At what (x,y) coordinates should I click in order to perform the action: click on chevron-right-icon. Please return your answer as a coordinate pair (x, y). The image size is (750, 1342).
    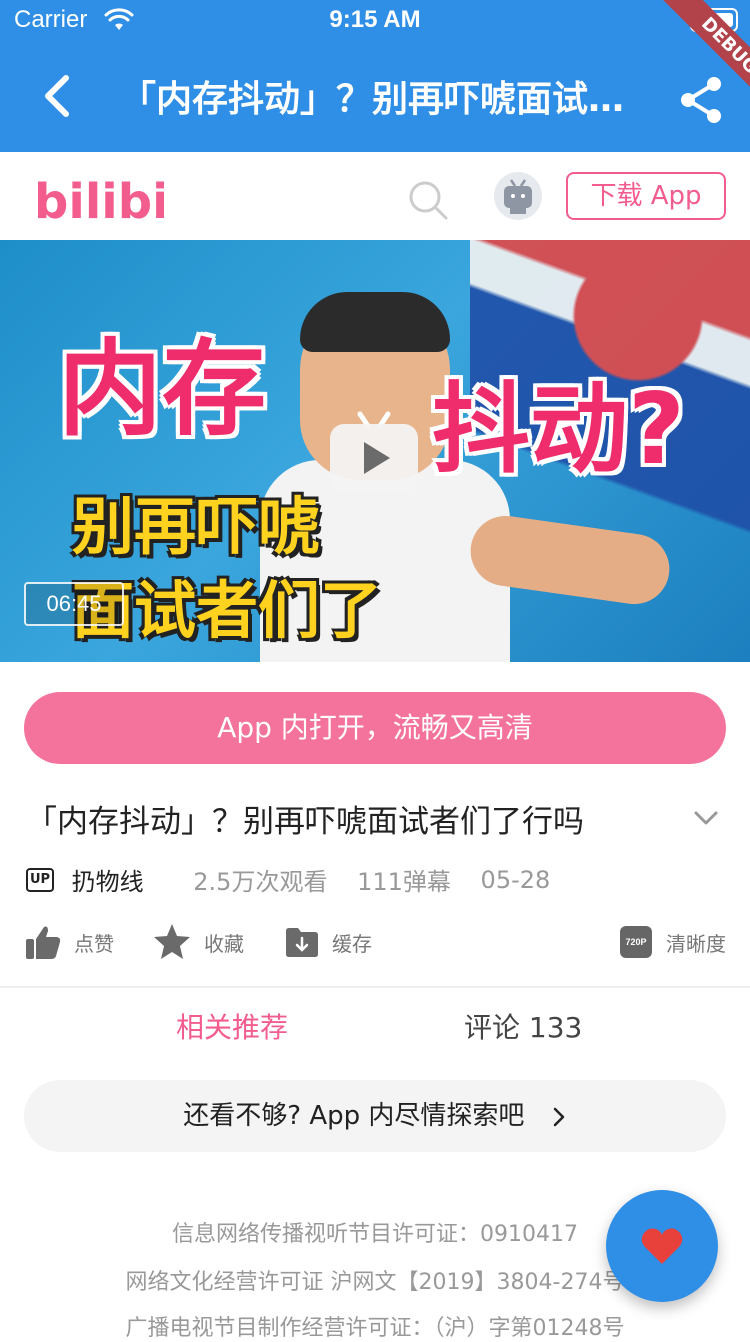
    Looking at the image, I should click on (558, 1116).